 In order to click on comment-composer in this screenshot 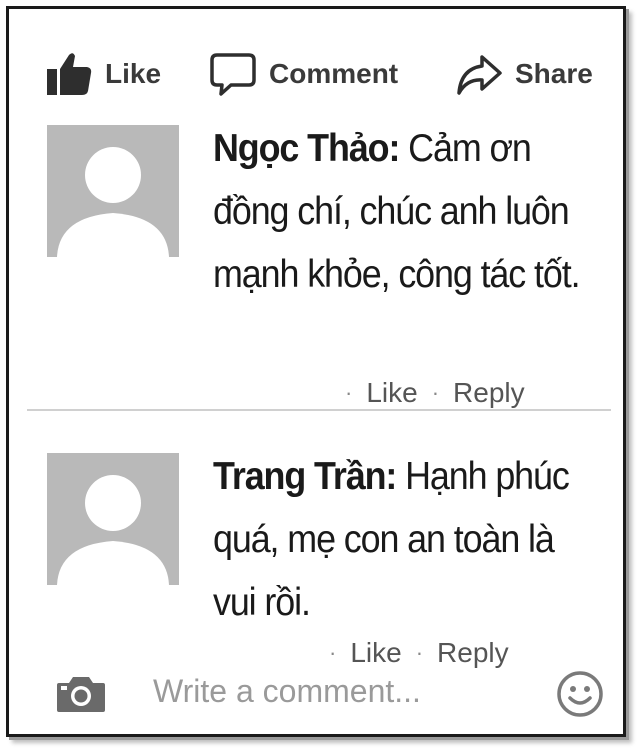, I will do `click(316, 691)`.